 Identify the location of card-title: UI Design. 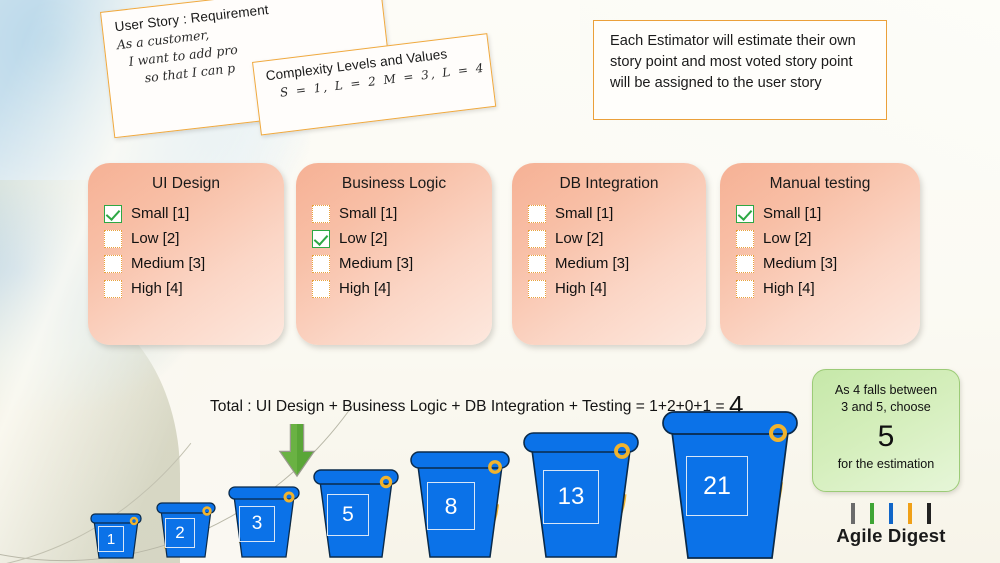
(186, 183).